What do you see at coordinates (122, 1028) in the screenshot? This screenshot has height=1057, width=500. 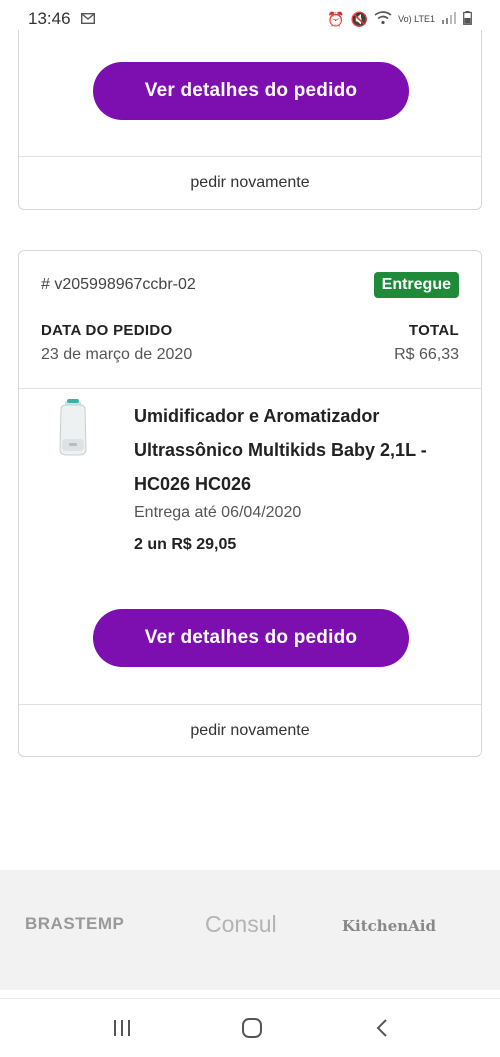 I see `recent-apps-icon` at bounding box center [122, 1028].